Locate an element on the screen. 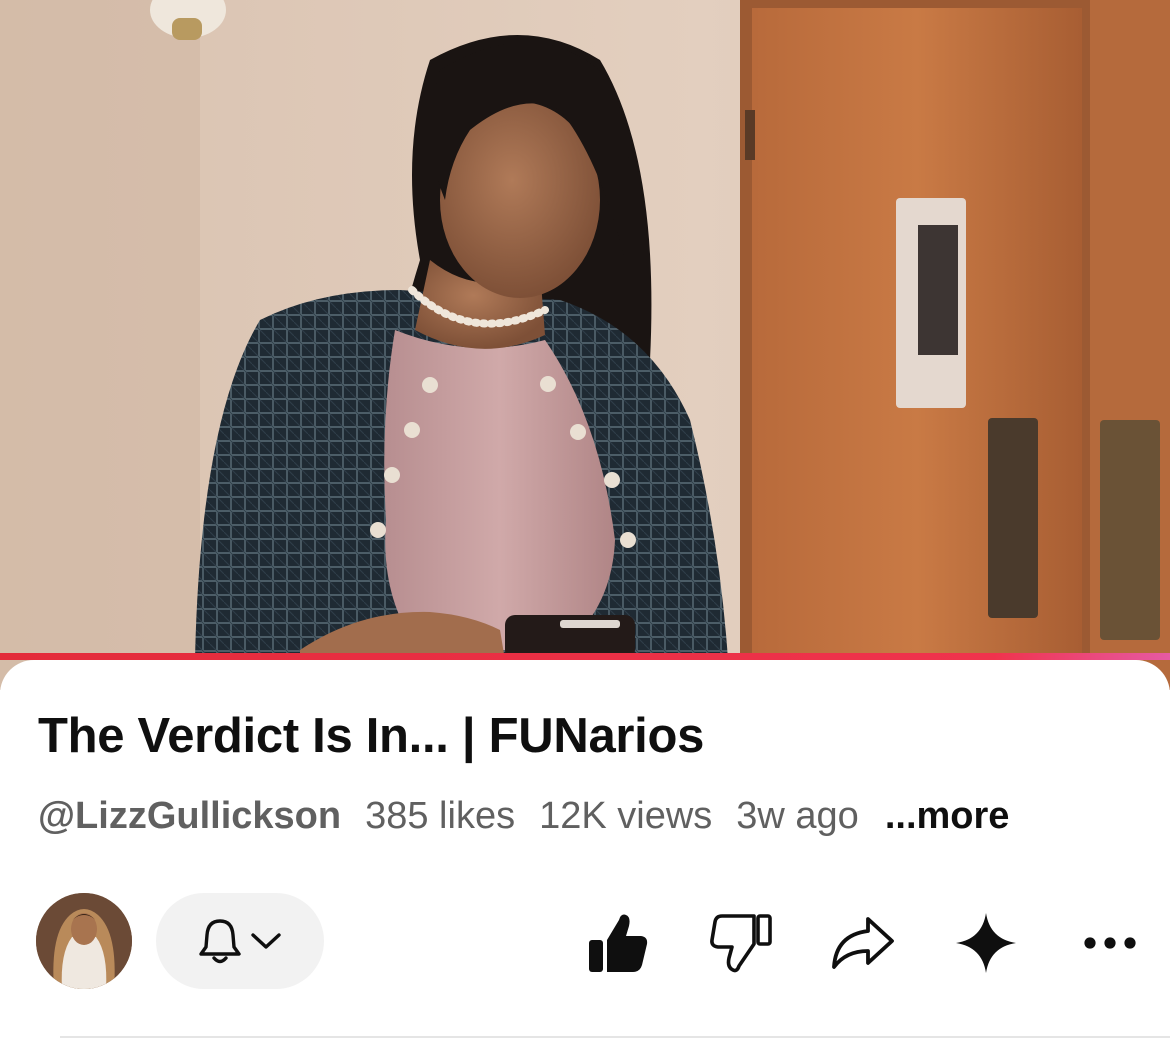 The height and width of the screenshot is (1060, 1170). thumbs-down-icon is located at coordinates (741, 943).